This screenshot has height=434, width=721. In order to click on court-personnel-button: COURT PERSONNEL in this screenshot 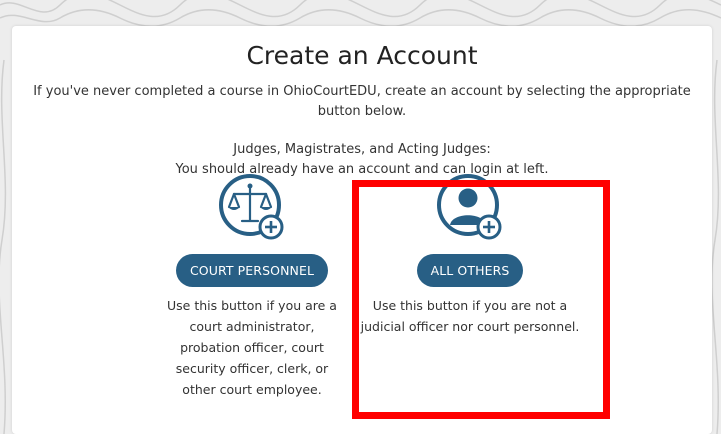, I will do `click(252, 270)`.